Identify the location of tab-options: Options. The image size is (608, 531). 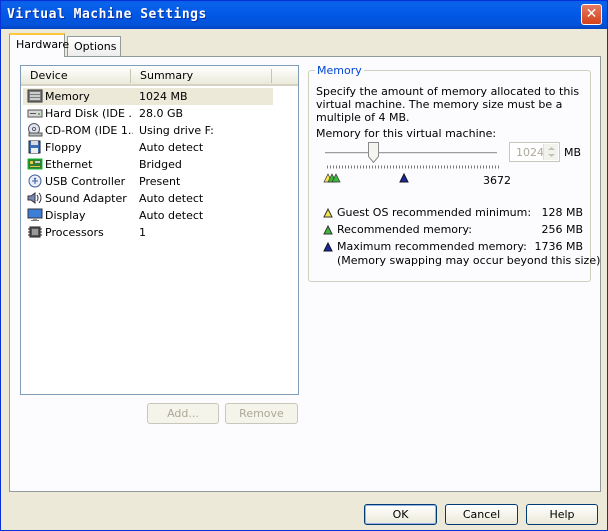
(94, 46).